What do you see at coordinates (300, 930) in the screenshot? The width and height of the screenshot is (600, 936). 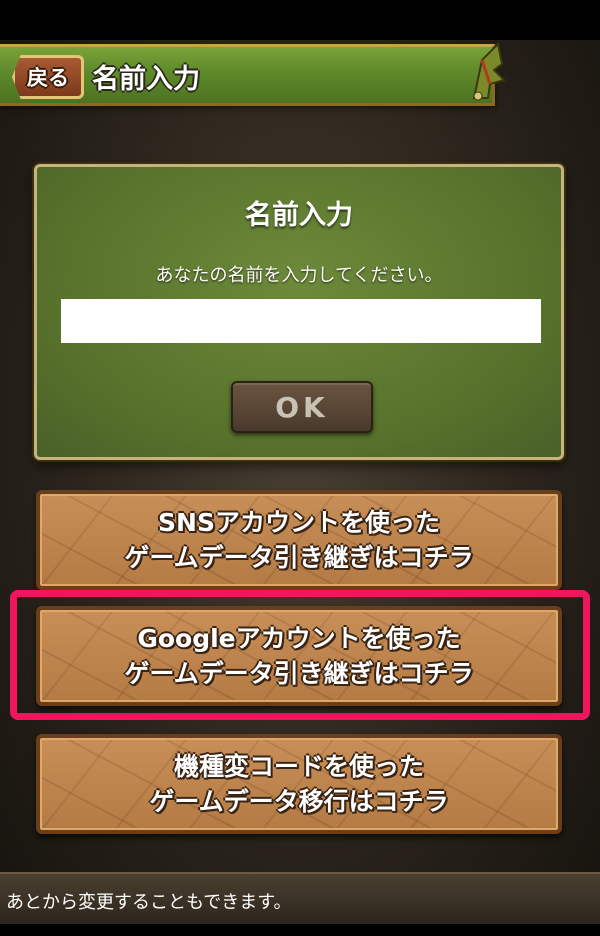 I see `bottom-edge` at bounding box center [300, 930].